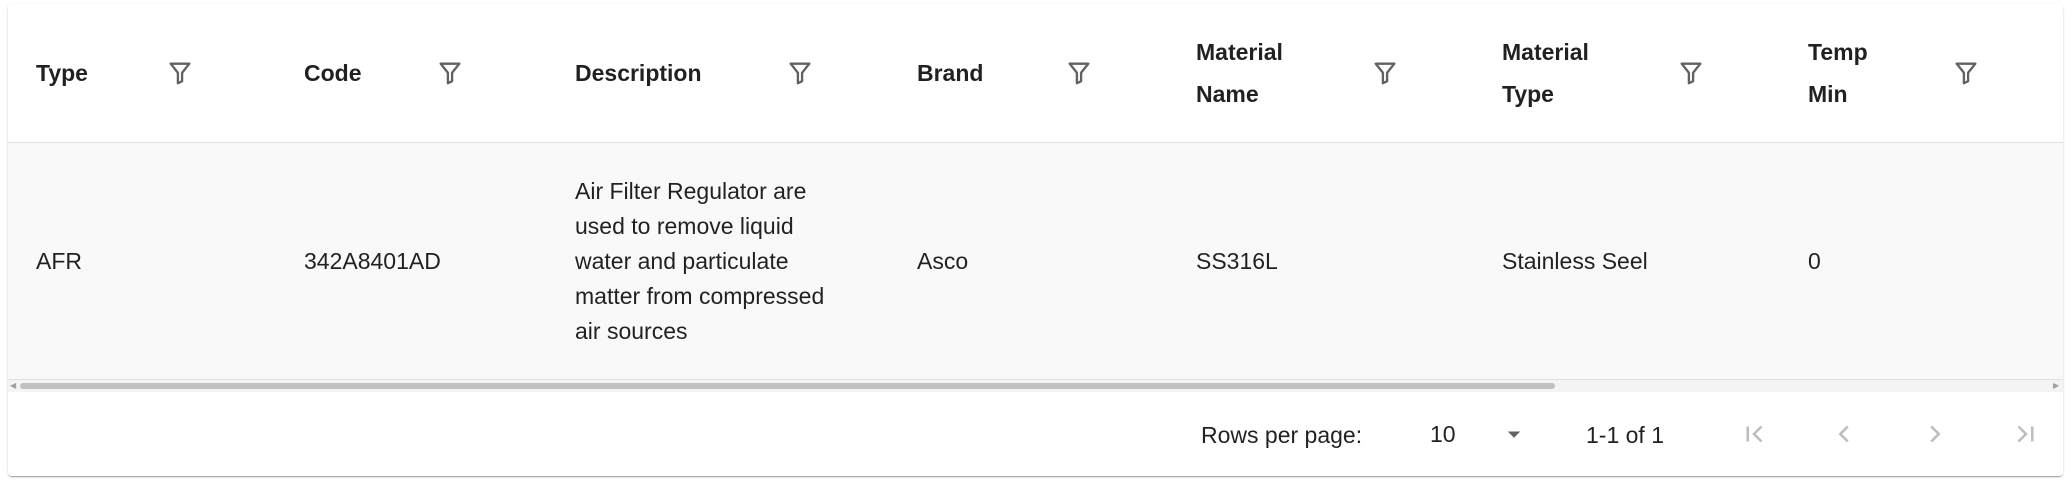 The width and height of the screenshot is (2072, 489). What do you see at coordinates (1237, 260) in the screenshot?
I see `cell-material-name: SS316L` at bounding box center [1237, 260].